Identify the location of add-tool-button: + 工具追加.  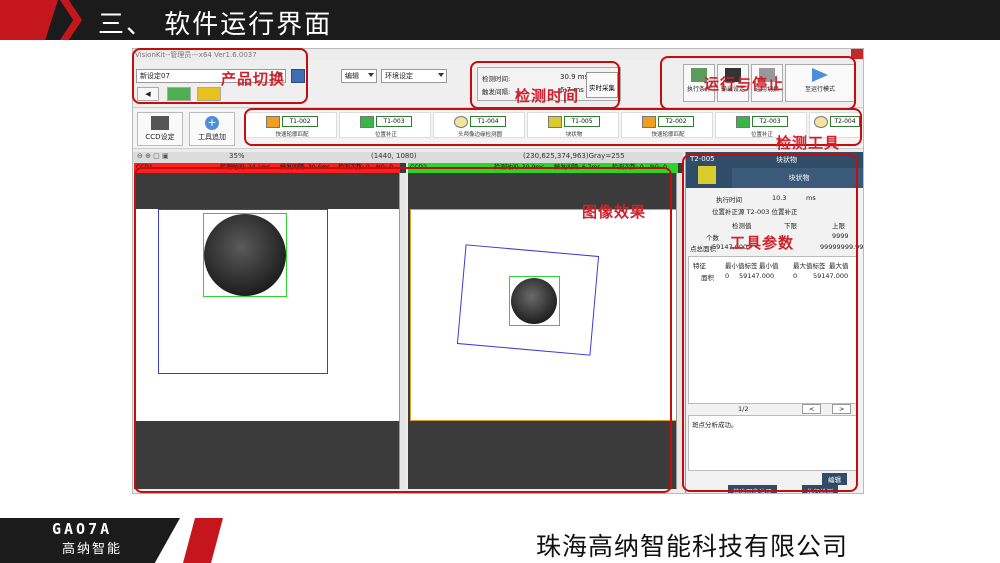
(212, 129).